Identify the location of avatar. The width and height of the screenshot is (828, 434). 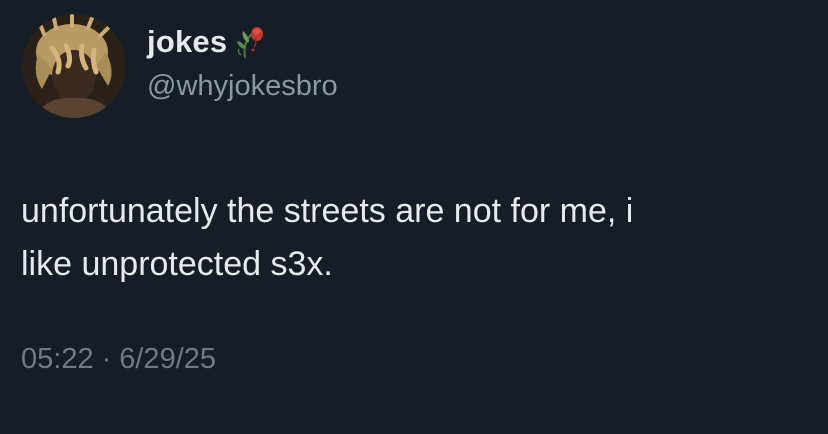
(74, 66).